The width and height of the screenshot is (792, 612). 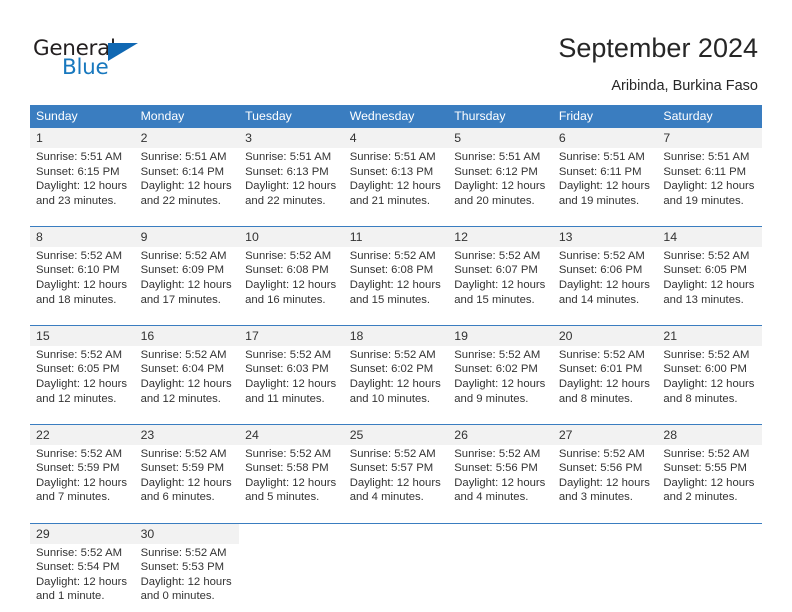 What do you see at coordinates (70, 596) in the screenshot?
I see `daylight-text-line2: and 1 minute.` at bounding box center [70, 596].